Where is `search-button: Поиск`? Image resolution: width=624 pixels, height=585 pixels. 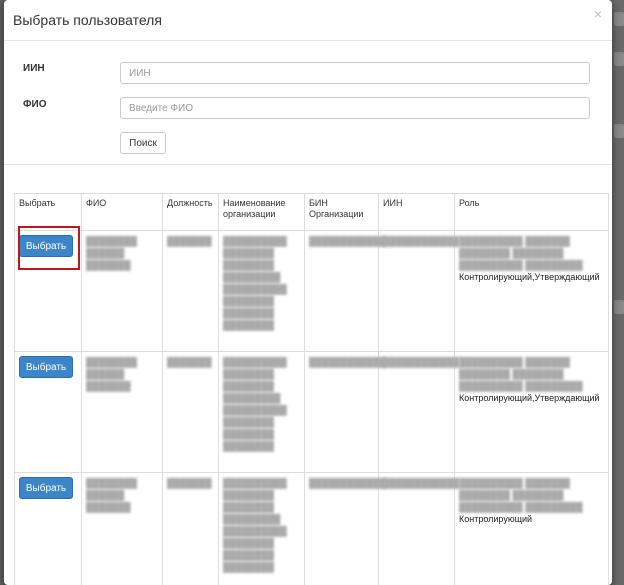 search-button: Поиск is located at coordinates (143, 143).